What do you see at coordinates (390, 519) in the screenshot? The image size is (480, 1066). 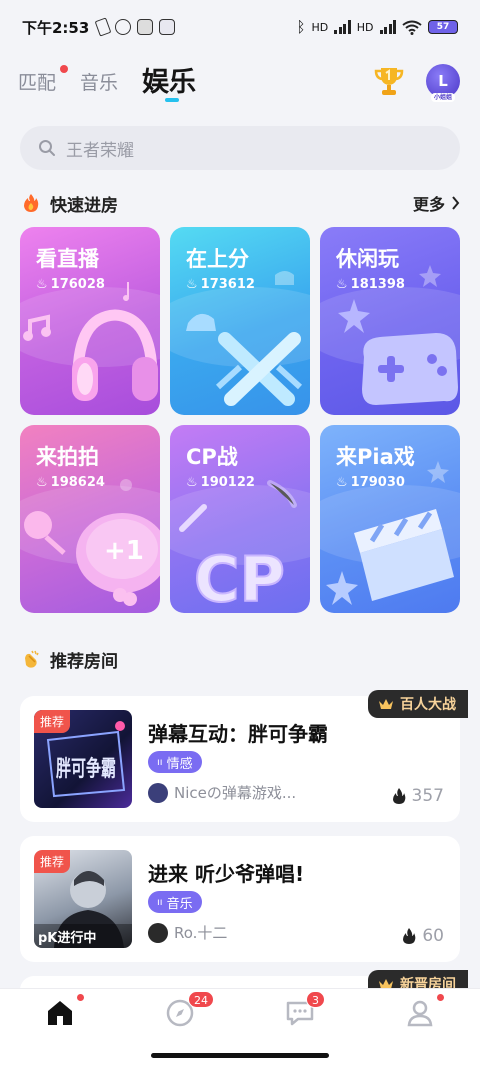 I see `quick-card-pia: 来Pia戏 ♨ 179030` at bounding box center [390, 519].